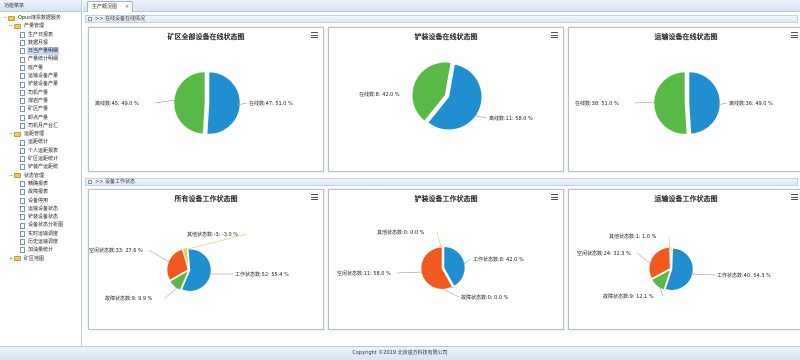 The height and width of the screenshot is (360, 800). I want to click on sidebar-item: 铲装产运距统, so click(40, 167).